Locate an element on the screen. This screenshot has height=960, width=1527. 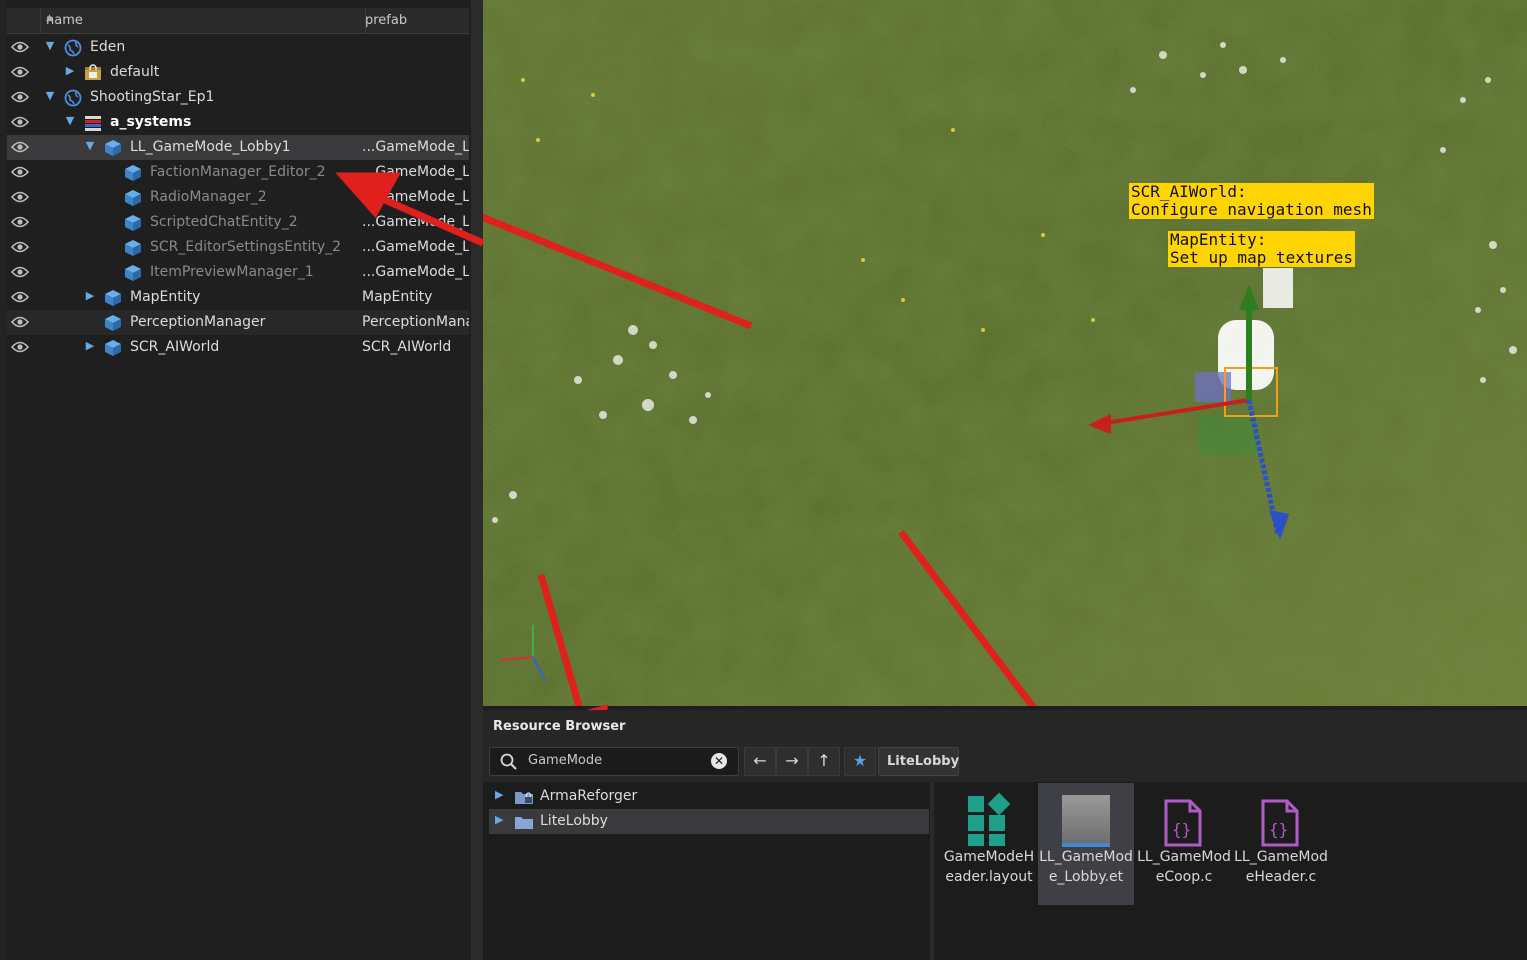
hierarchy-row: SCR_EditorSettingsEntity_2 ...GameMode_Lc is located at coordinates (238, 247).